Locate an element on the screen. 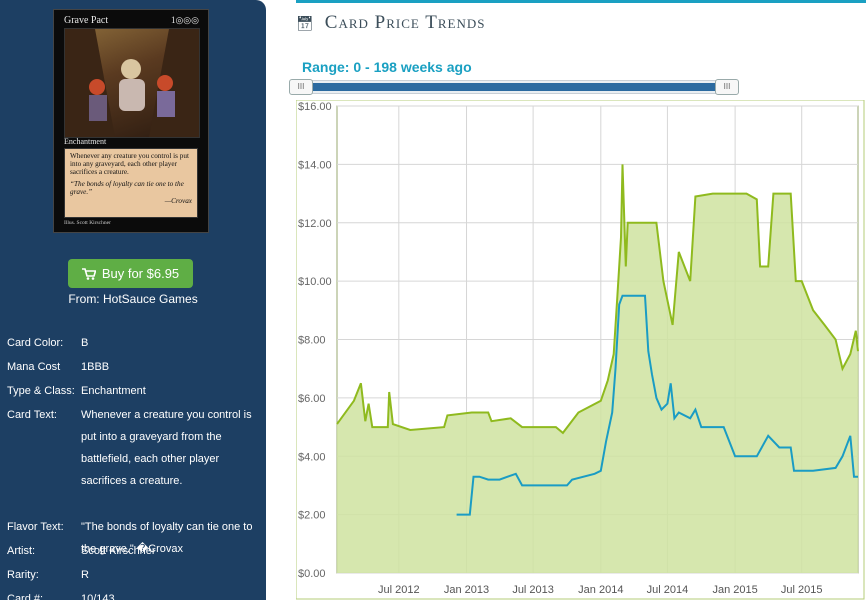  range-label: Range: 0 - 198 weeks ago is located at coordinates (387, 67).